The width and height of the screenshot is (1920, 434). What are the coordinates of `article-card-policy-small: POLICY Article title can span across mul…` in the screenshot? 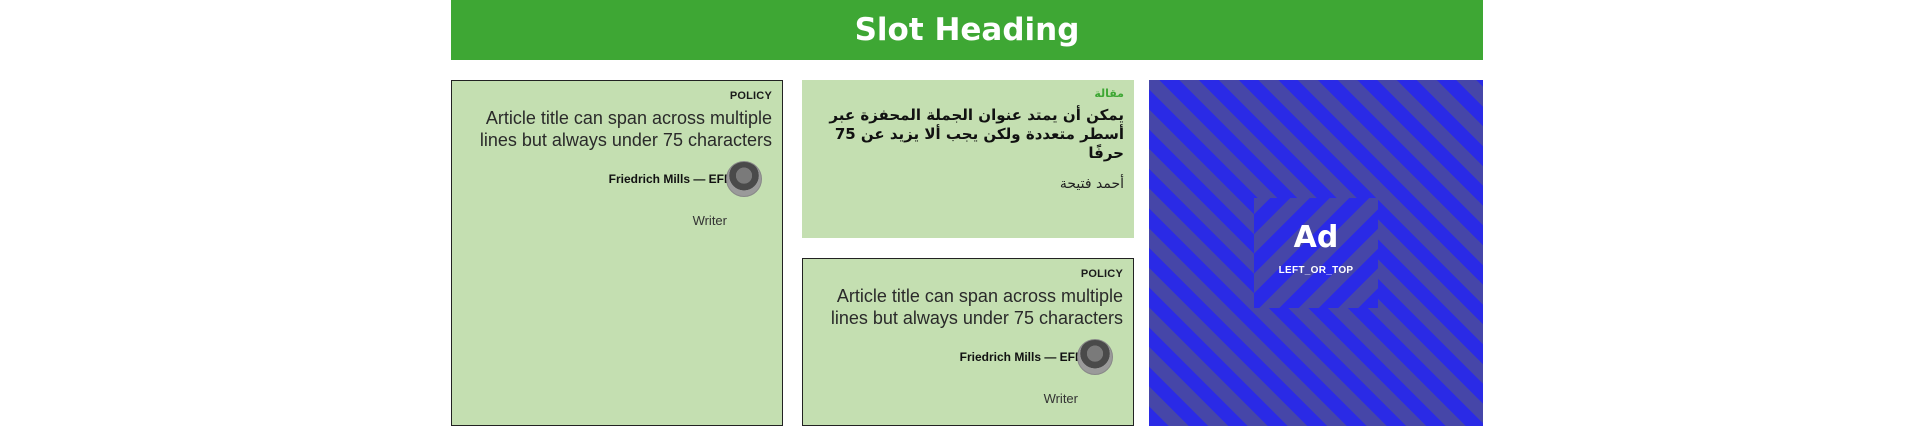 It's located at (968, 342).